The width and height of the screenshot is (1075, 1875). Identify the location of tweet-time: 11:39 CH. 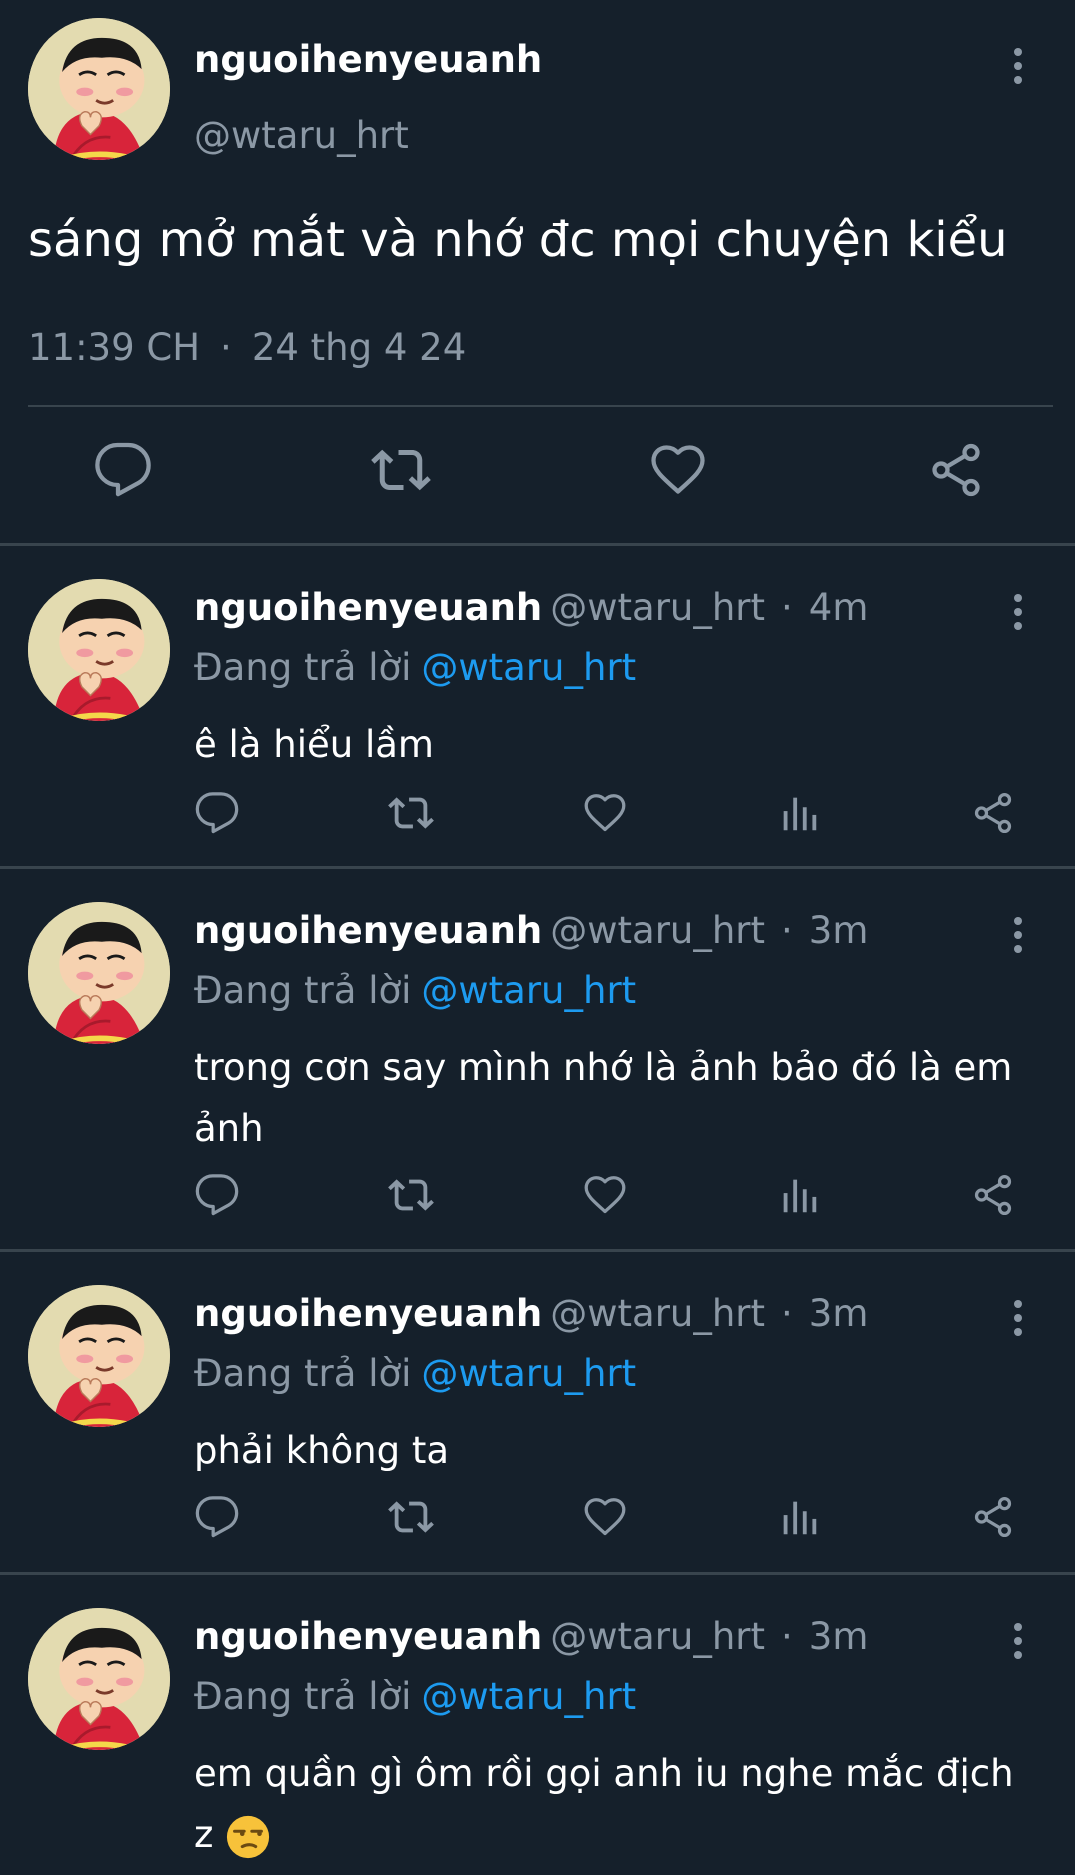
(114, 347).